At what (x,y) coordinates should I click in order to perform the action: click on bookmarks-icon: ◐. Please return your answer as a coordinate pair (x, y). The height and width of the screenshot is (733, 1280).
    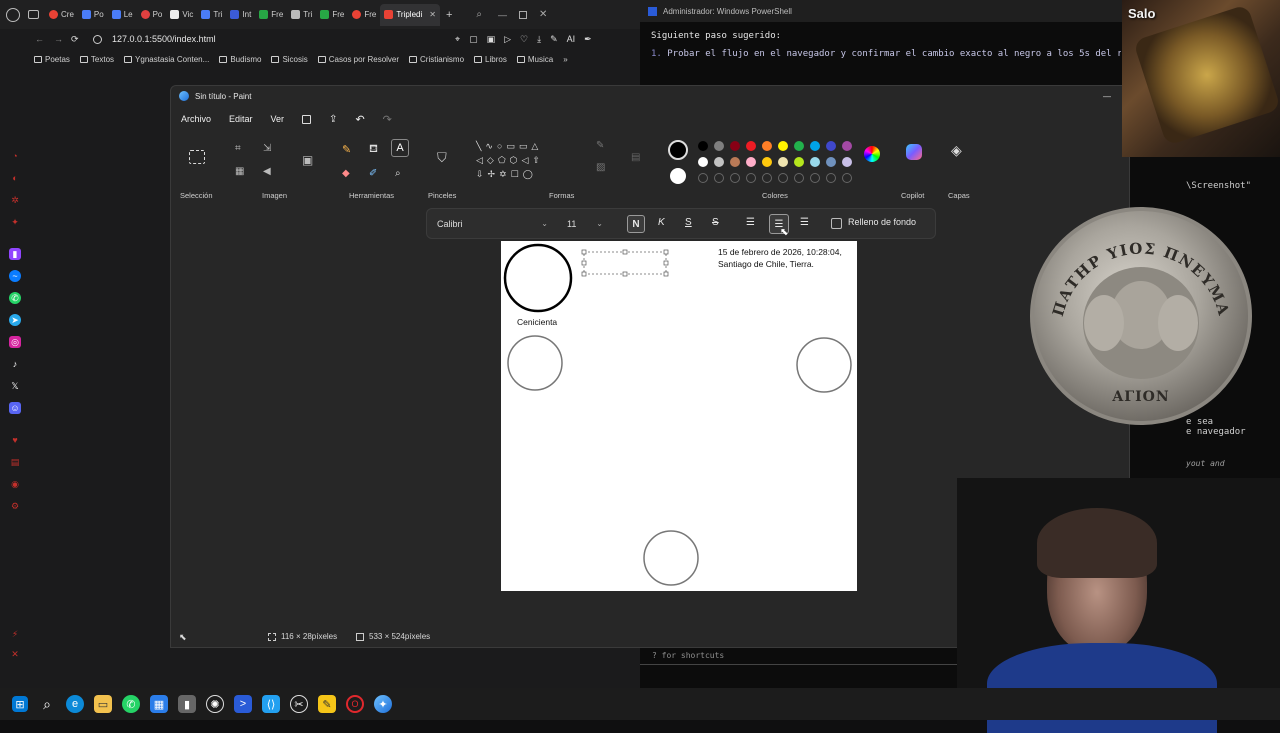
    Looking at the image, I should click on (15, 178).